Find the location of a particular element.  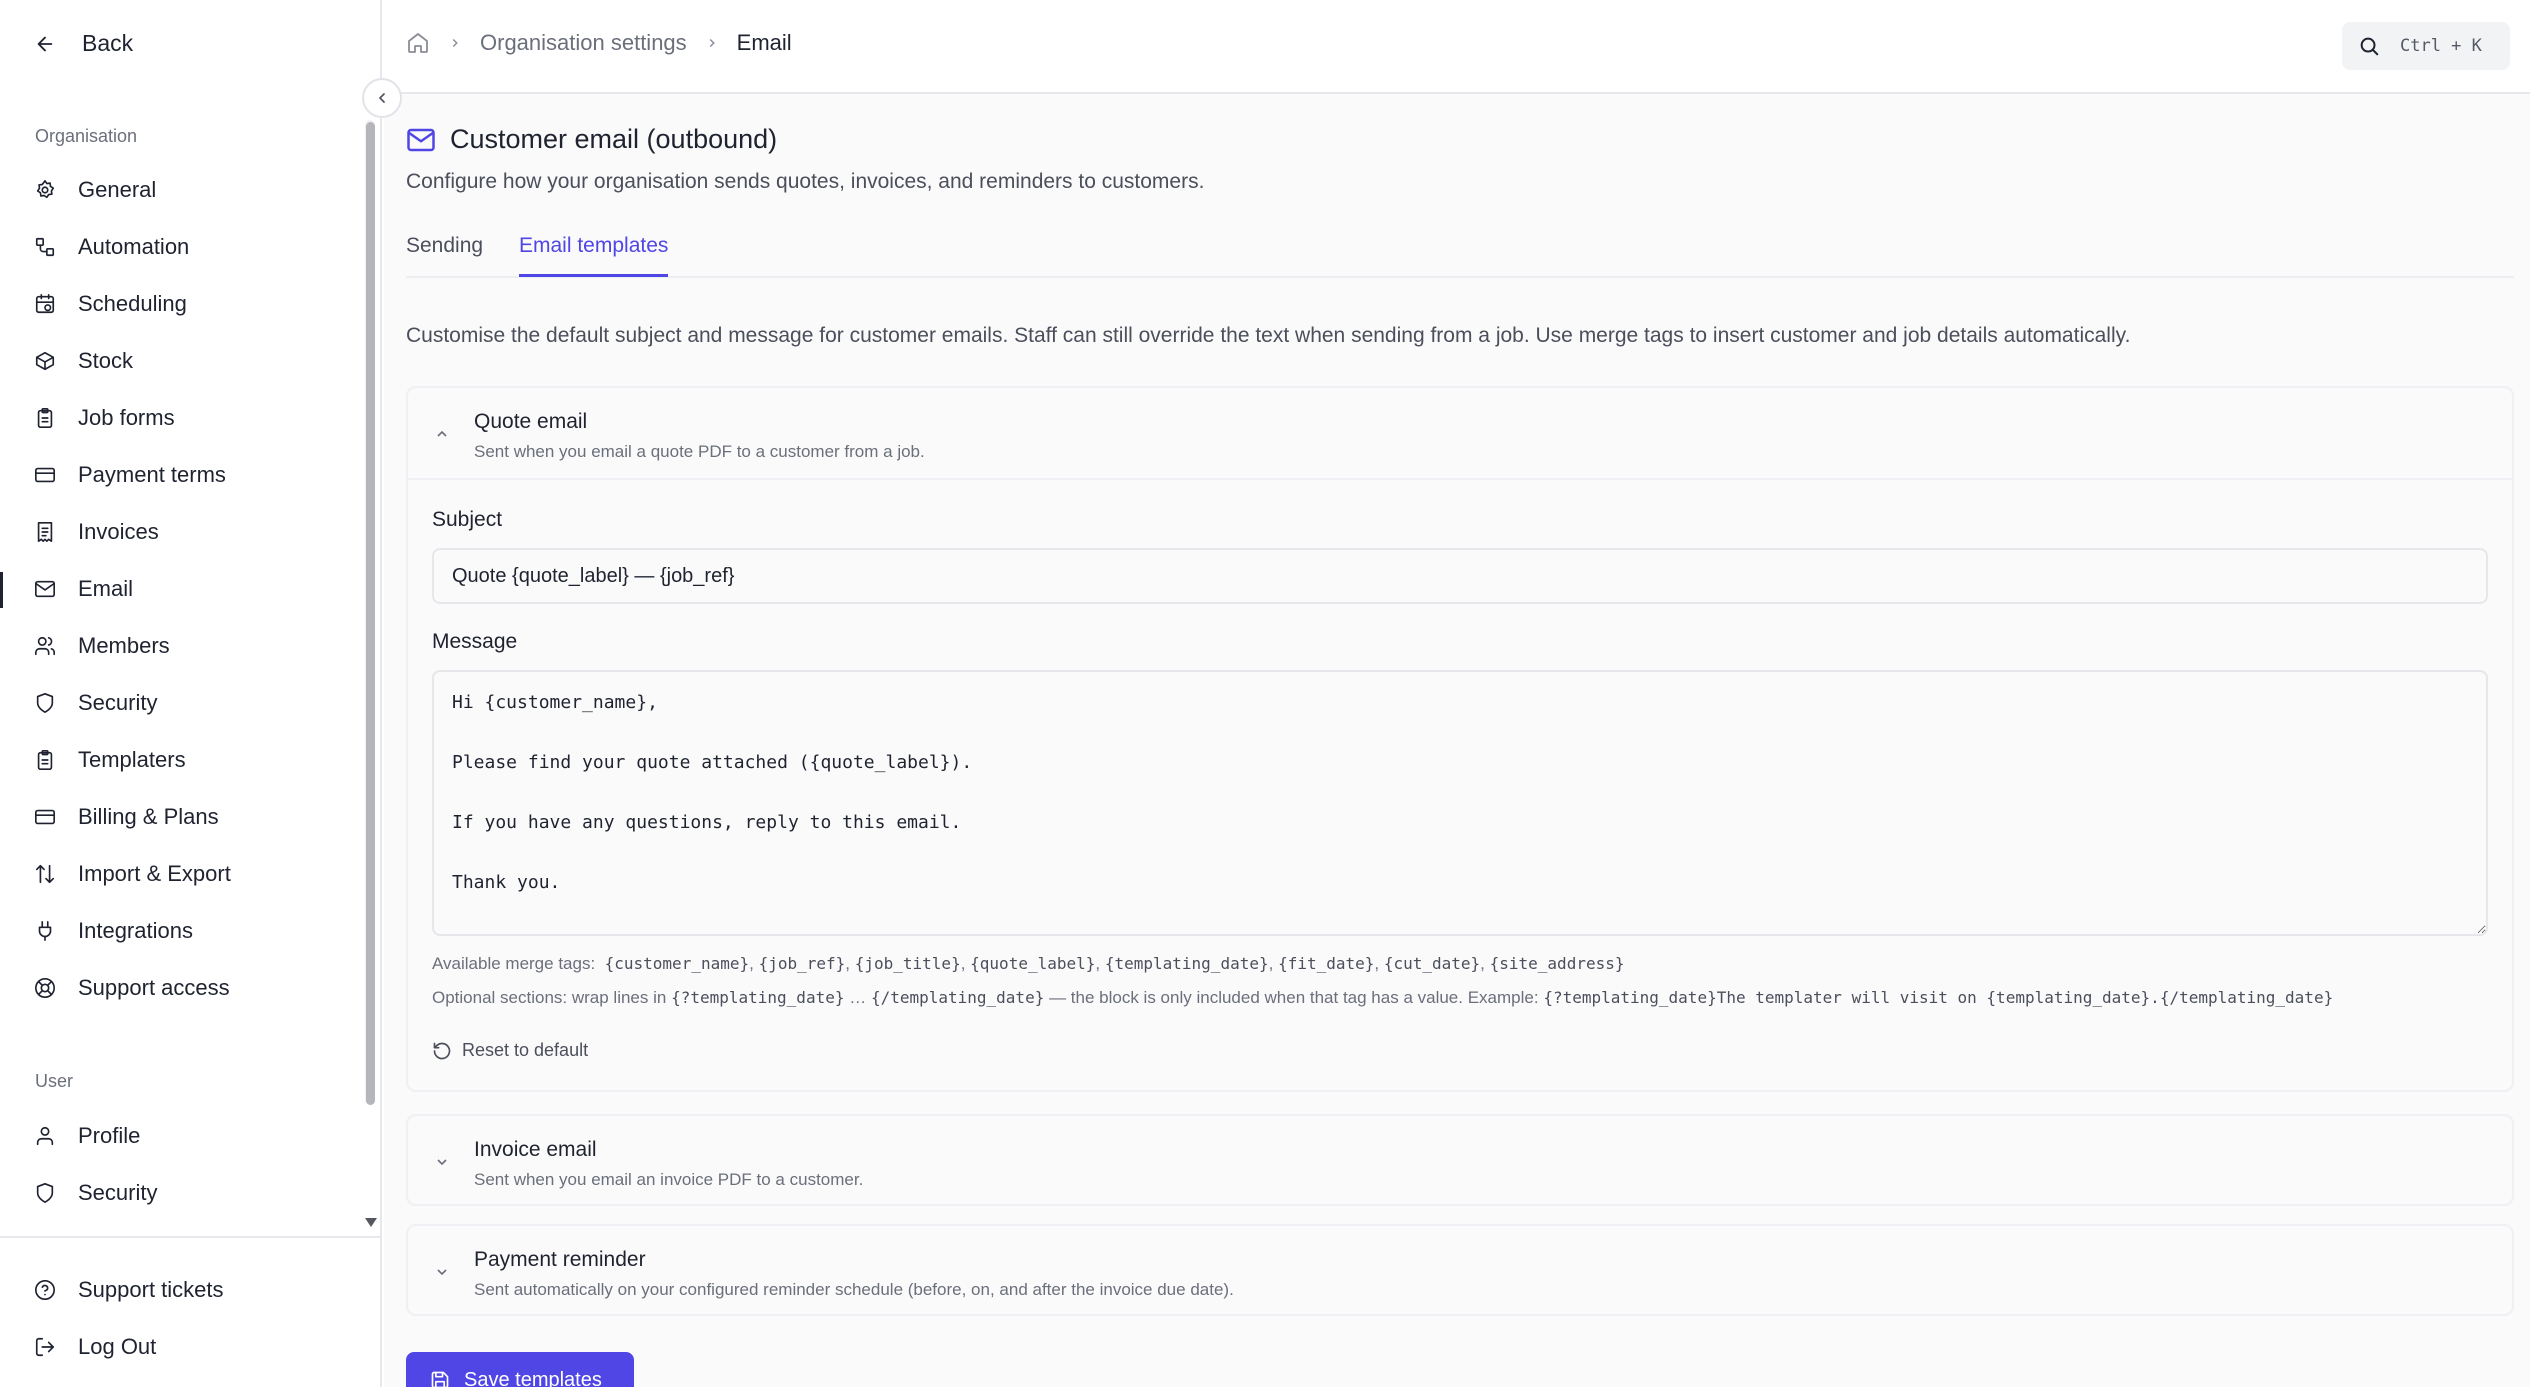

sidebar-item-label: Invoices is located at coordinates (118, 531).